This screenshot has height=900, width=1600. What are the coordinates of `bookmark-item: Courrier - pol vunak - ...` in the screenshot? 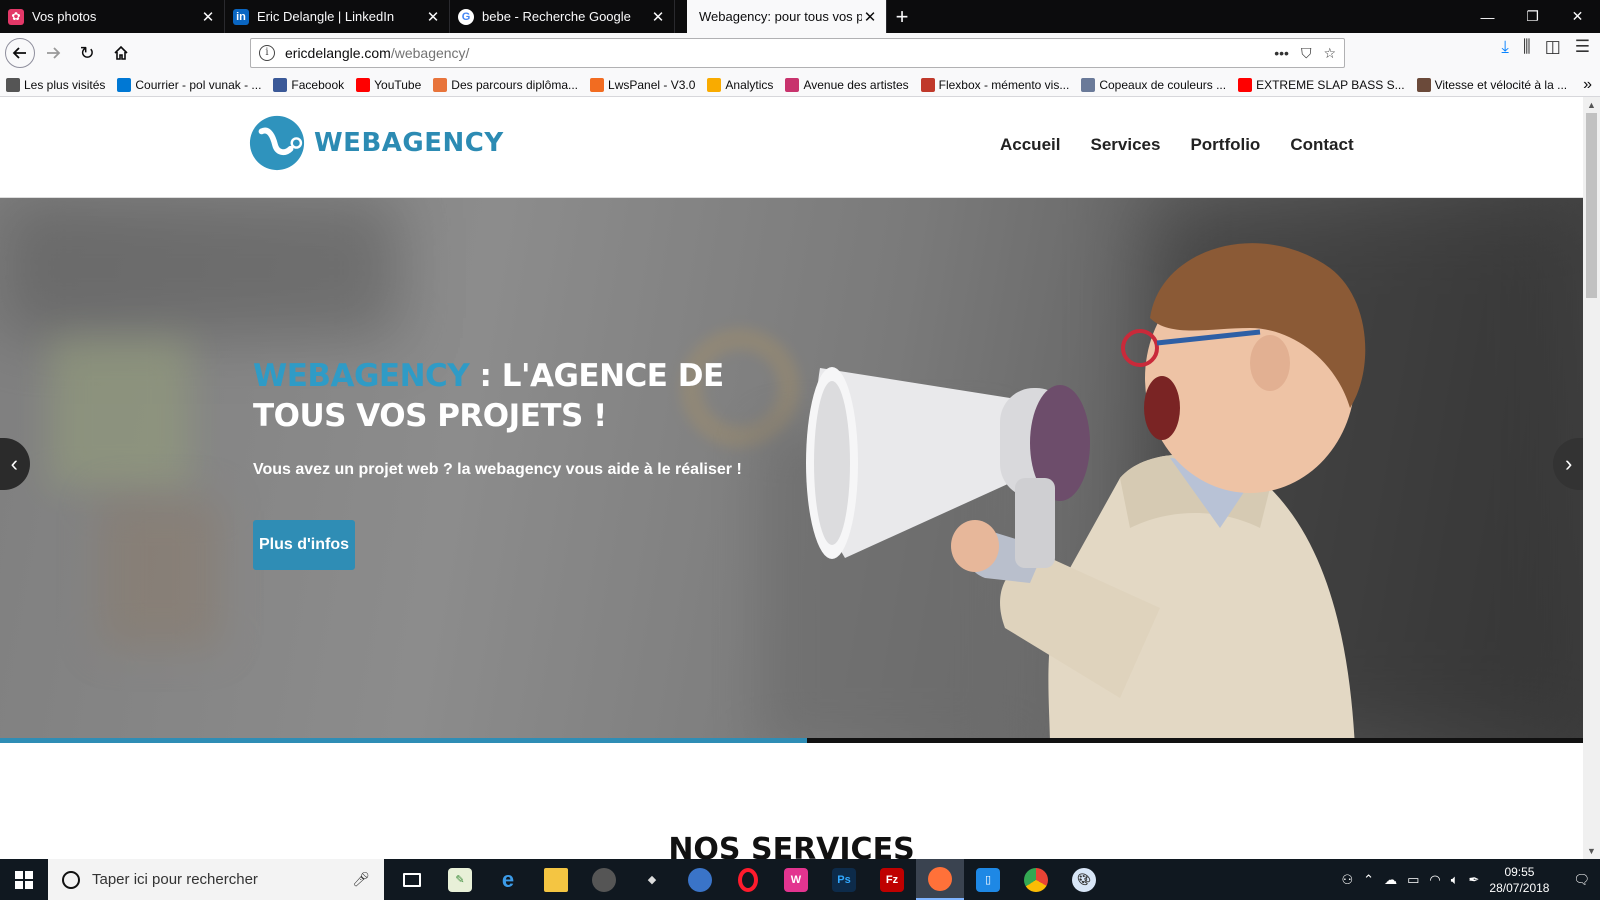 It's located at (189, 84).